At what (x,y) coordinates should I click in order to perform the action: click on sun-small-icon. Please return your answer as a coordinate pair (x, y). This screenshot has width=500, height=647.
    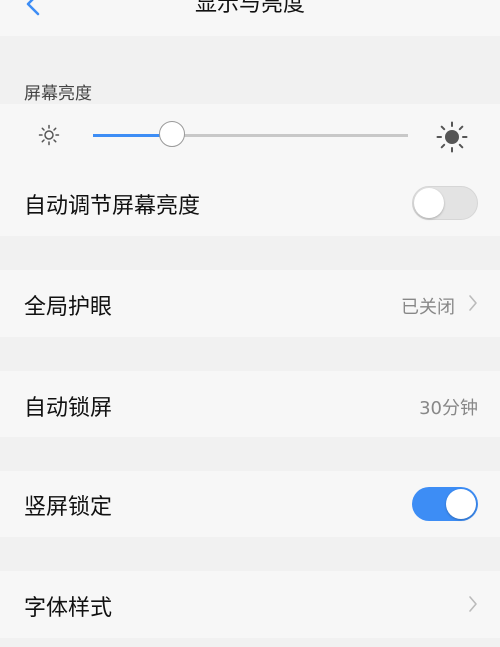
    Looking at the image, I should click on (49, 135).